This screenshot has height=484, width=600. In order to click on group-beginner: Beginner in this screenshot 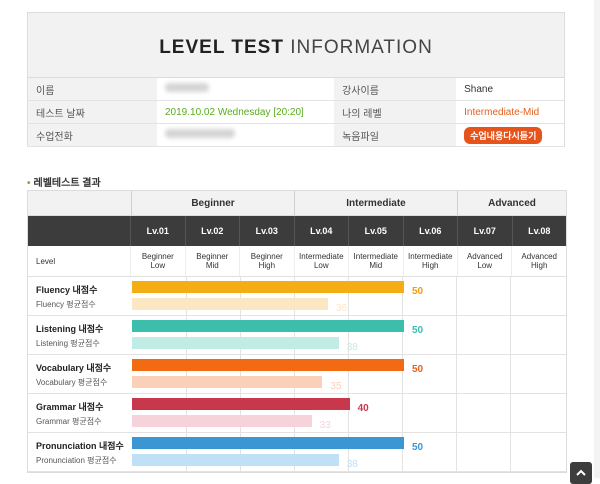, I will do `click(212, 203)`.